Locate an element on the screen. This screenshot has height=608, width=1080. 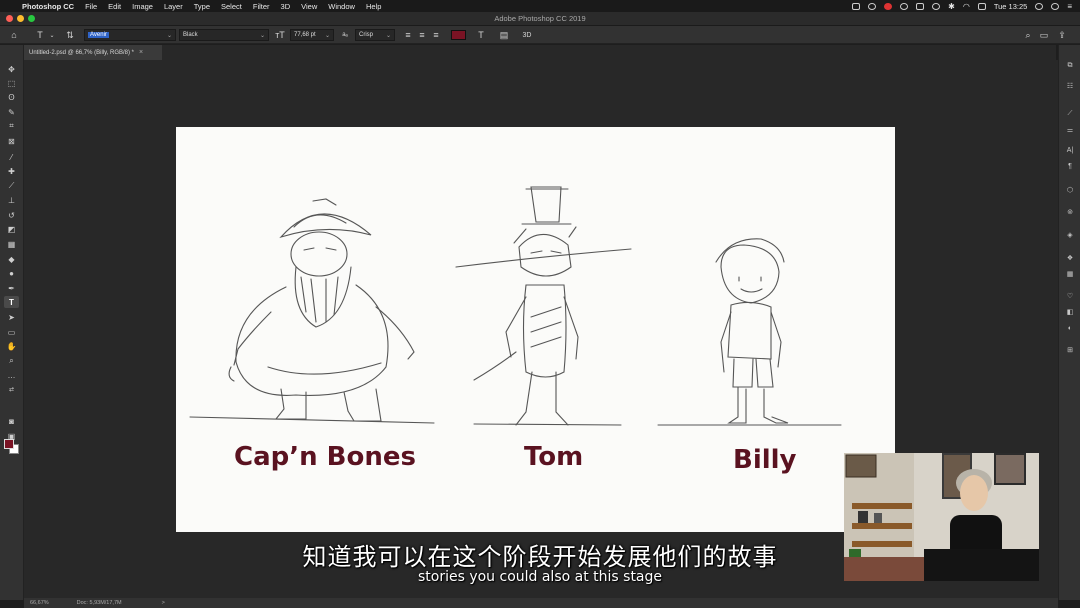
adjustments-panel-icon: ⚌ is located at coordinates (1070, 130).